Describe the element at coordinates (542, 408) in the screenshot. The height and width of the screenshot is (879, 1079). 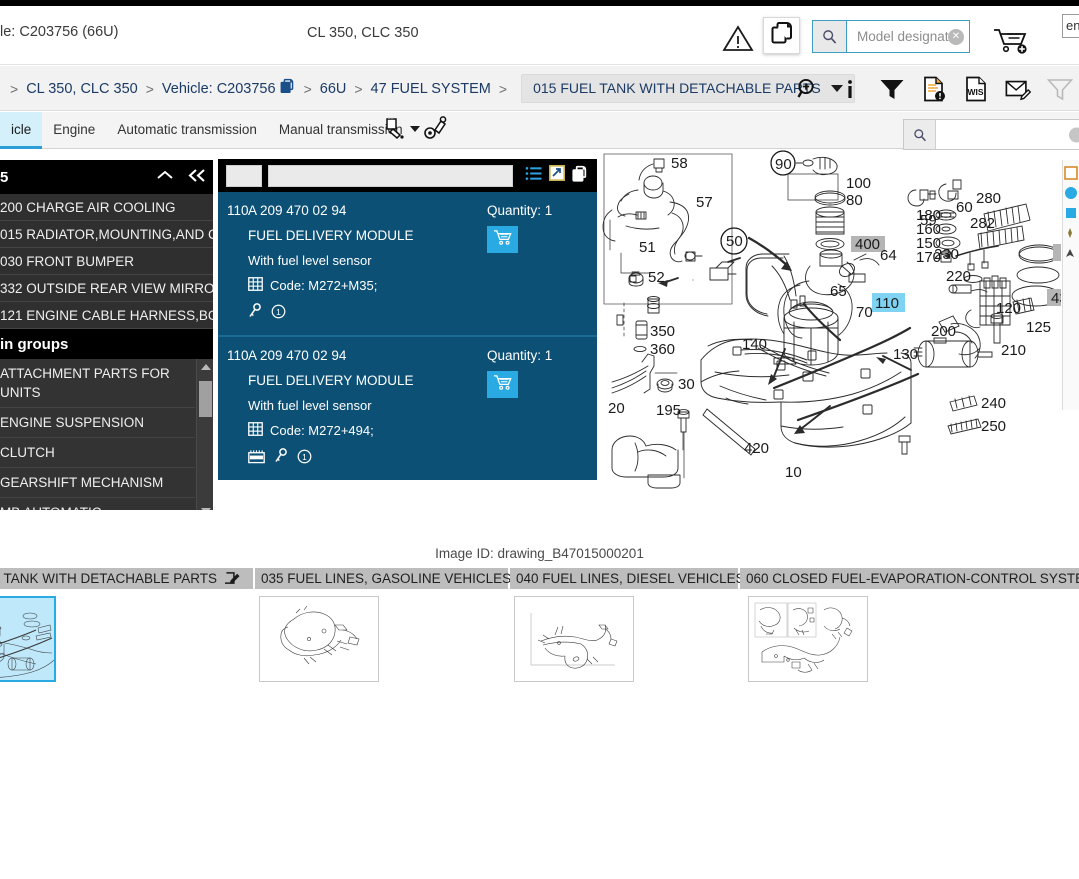
I see `part-quantity-block: Quantity: 1` at that location.